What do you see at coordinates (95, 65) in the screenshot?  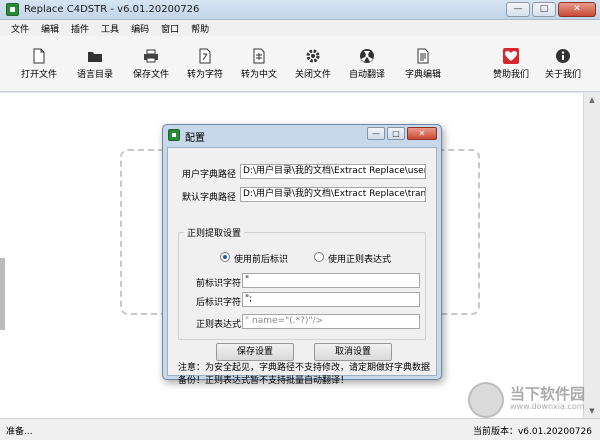 I see `language-dir-button: 语言目录` at bounding box center [95, 65].